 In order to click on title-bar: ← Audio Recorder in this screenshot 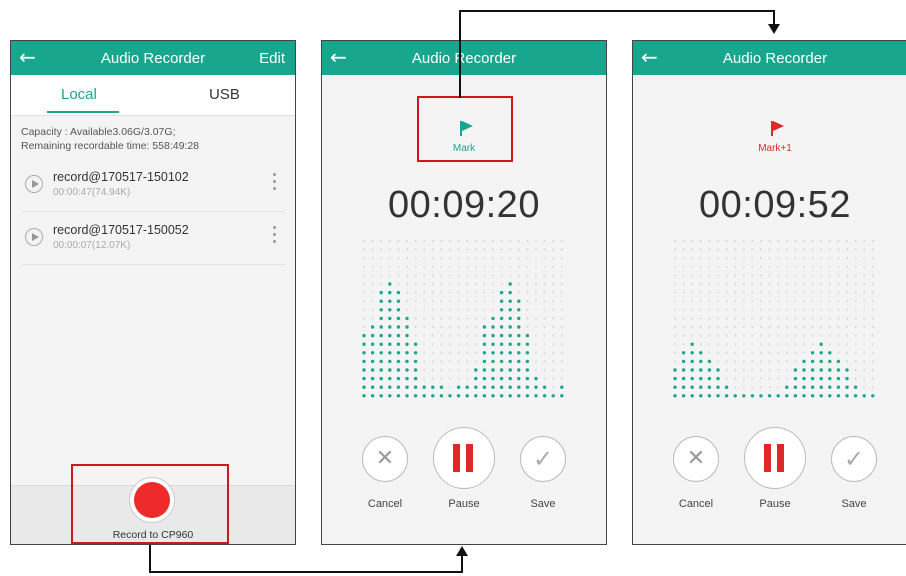, I will do `click(769, 58)`.